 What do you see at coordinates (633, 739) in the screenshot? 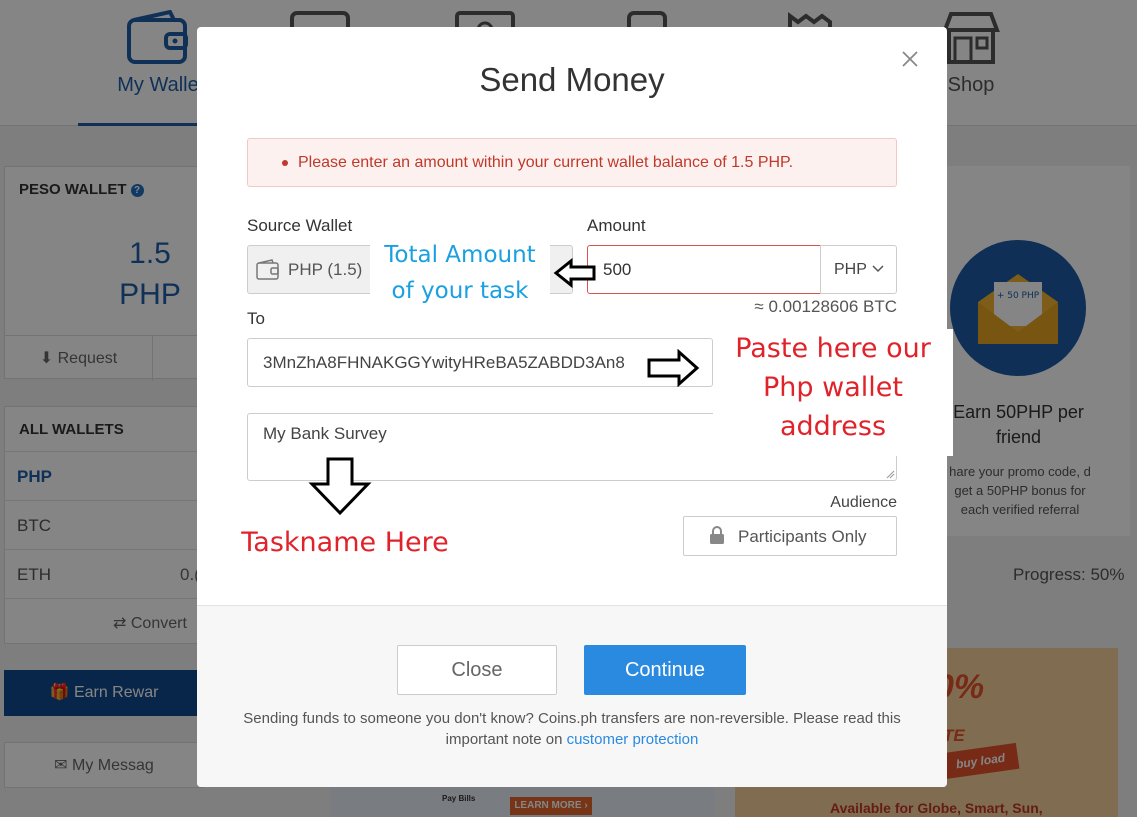
I see `customer-protection-link: customer protection` at bounding box center [633, 739].